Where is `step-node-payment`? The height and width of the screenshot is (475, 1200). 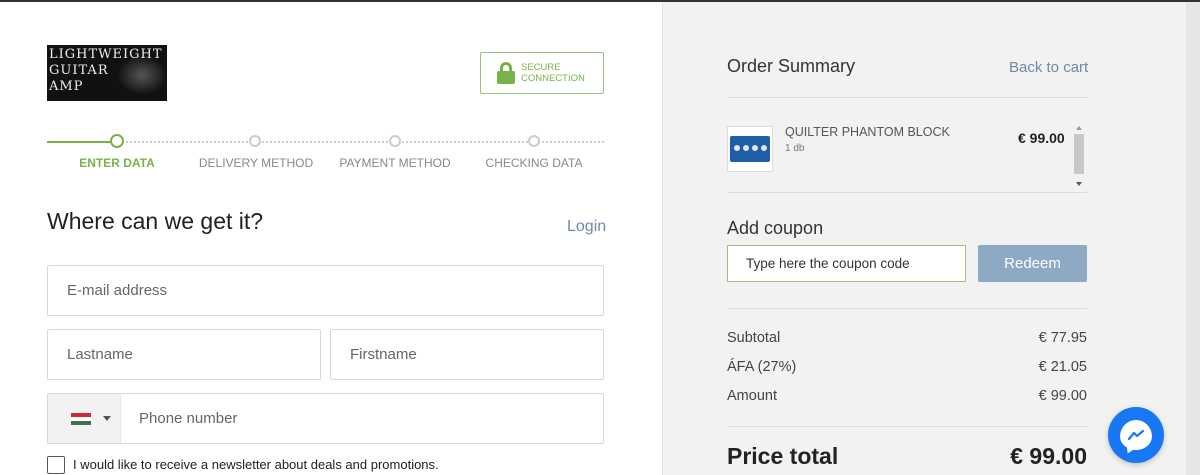
step-node-payment is located at coordinates (395, 141).